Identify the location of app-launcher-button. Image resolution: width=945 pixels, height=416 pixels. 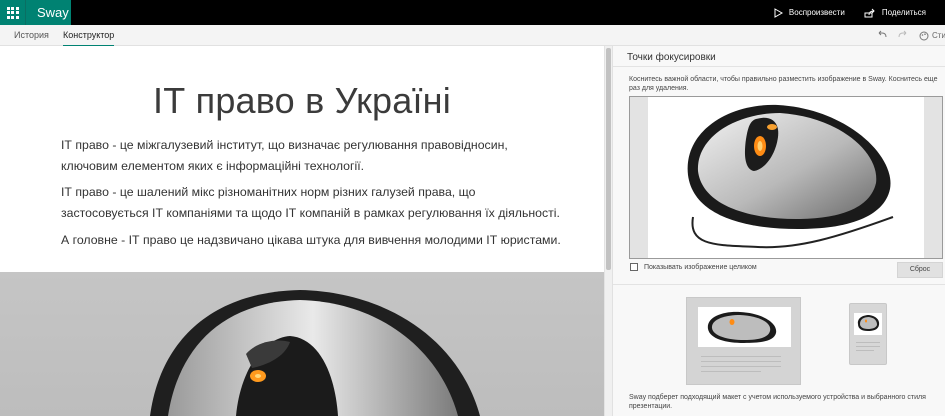
(12, 12).